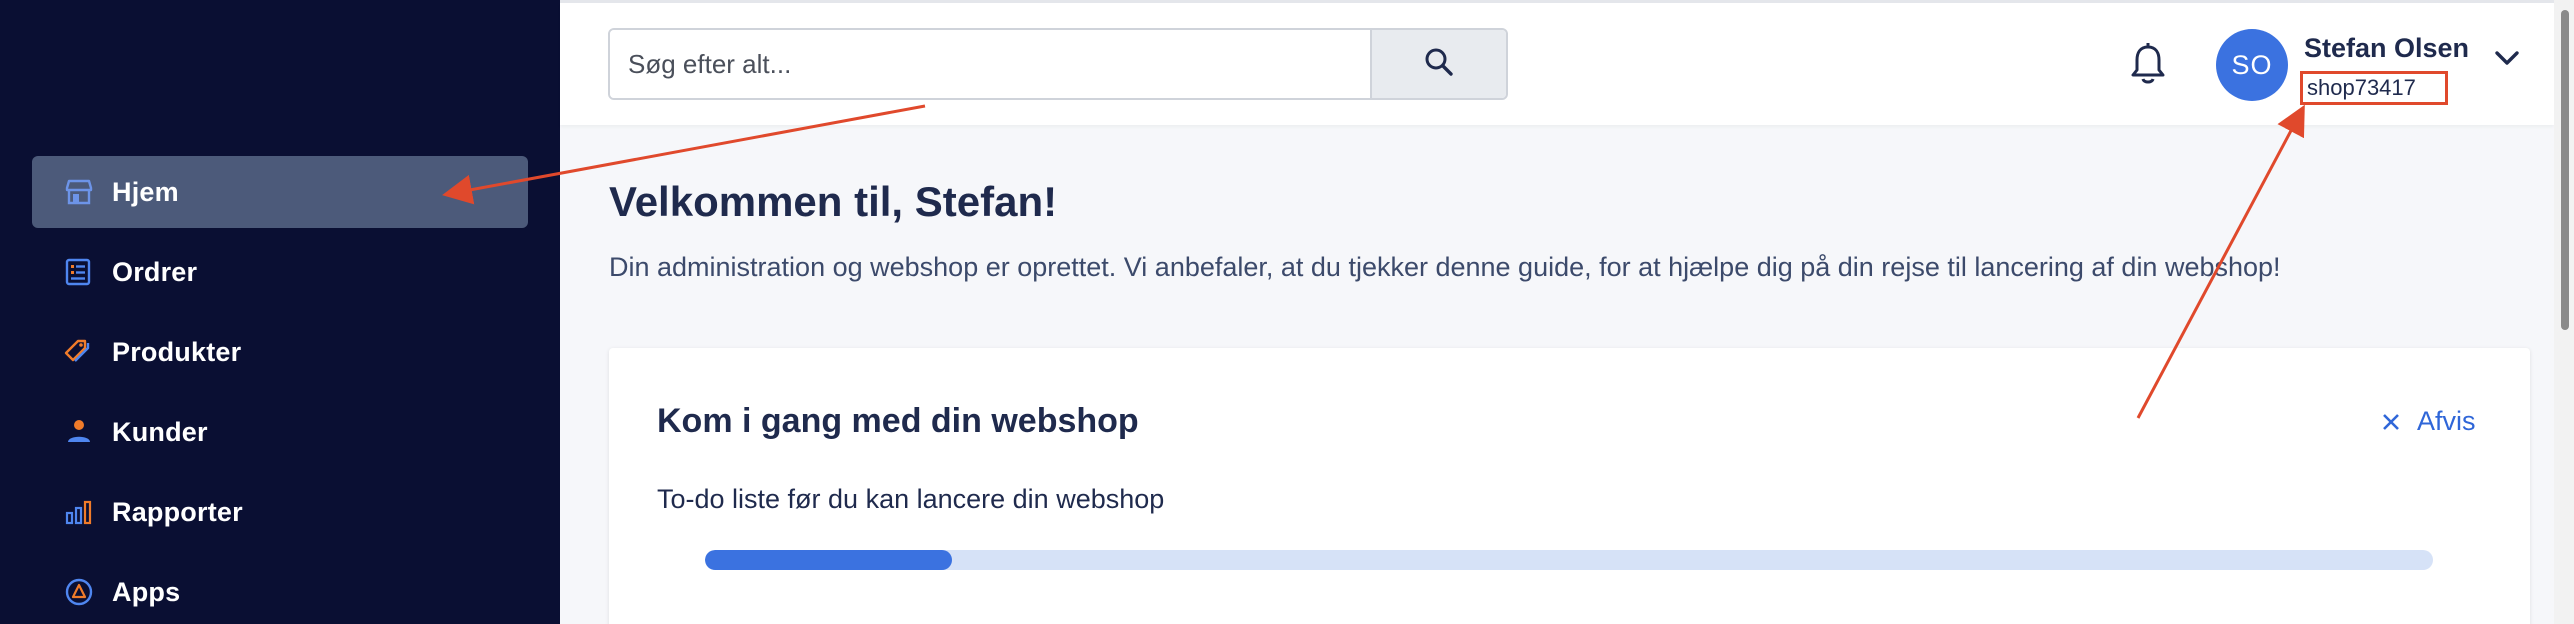  Describe the element at coordinates (829, 560) in the screenshot. I see `progress-fill` at that location.